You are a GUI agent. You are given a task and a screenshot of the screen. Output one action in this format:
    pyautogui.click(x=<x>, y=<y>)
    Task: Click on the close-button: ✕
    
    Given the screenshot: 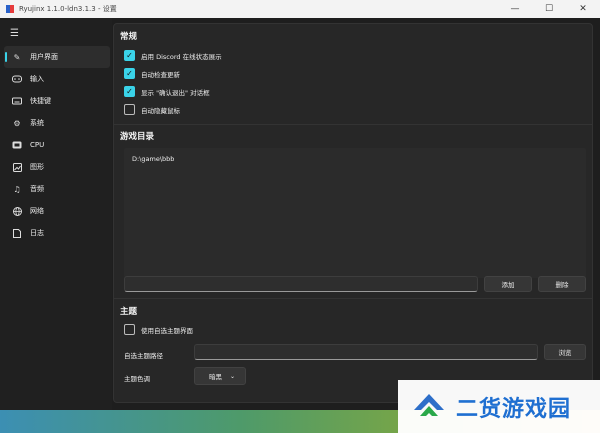 What is the action you would take?
    pyautogui.click(x=583, y=9)
    